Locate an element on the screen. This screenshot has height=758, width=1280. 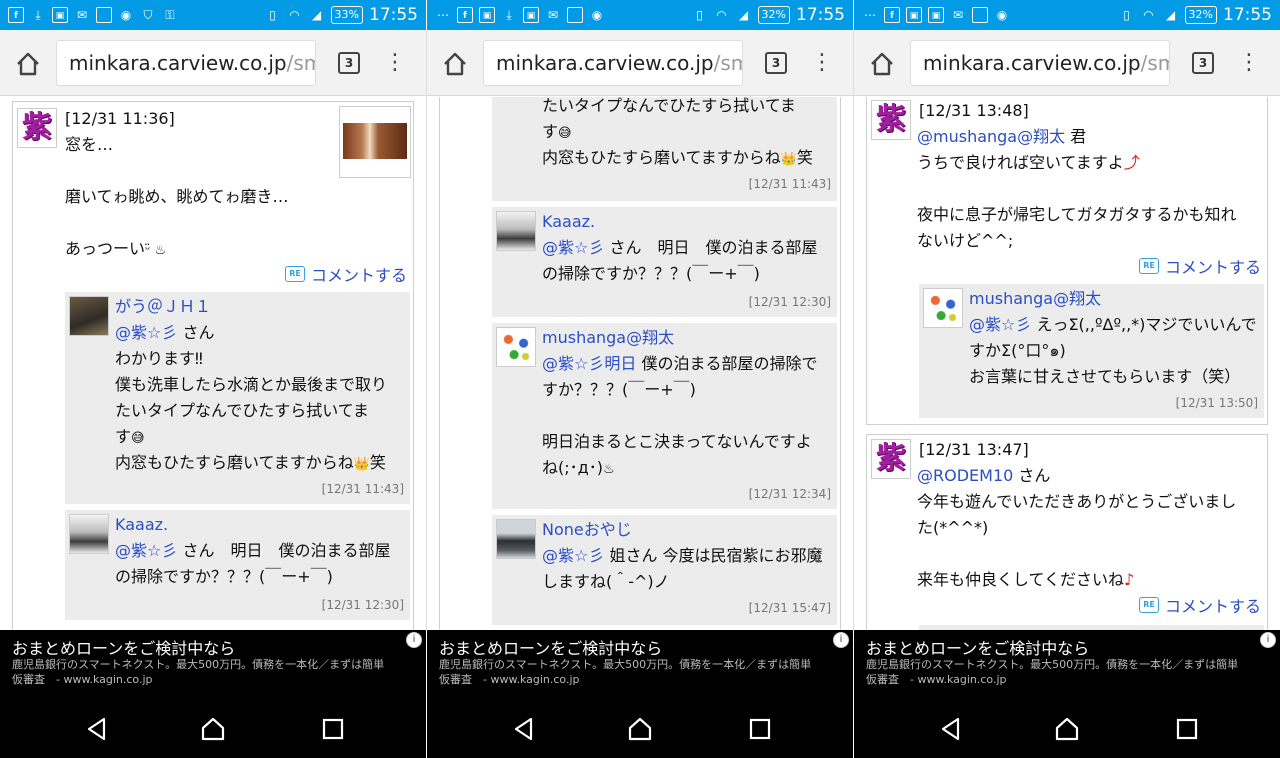
reply-text: す is located at coordinates (123, 436).